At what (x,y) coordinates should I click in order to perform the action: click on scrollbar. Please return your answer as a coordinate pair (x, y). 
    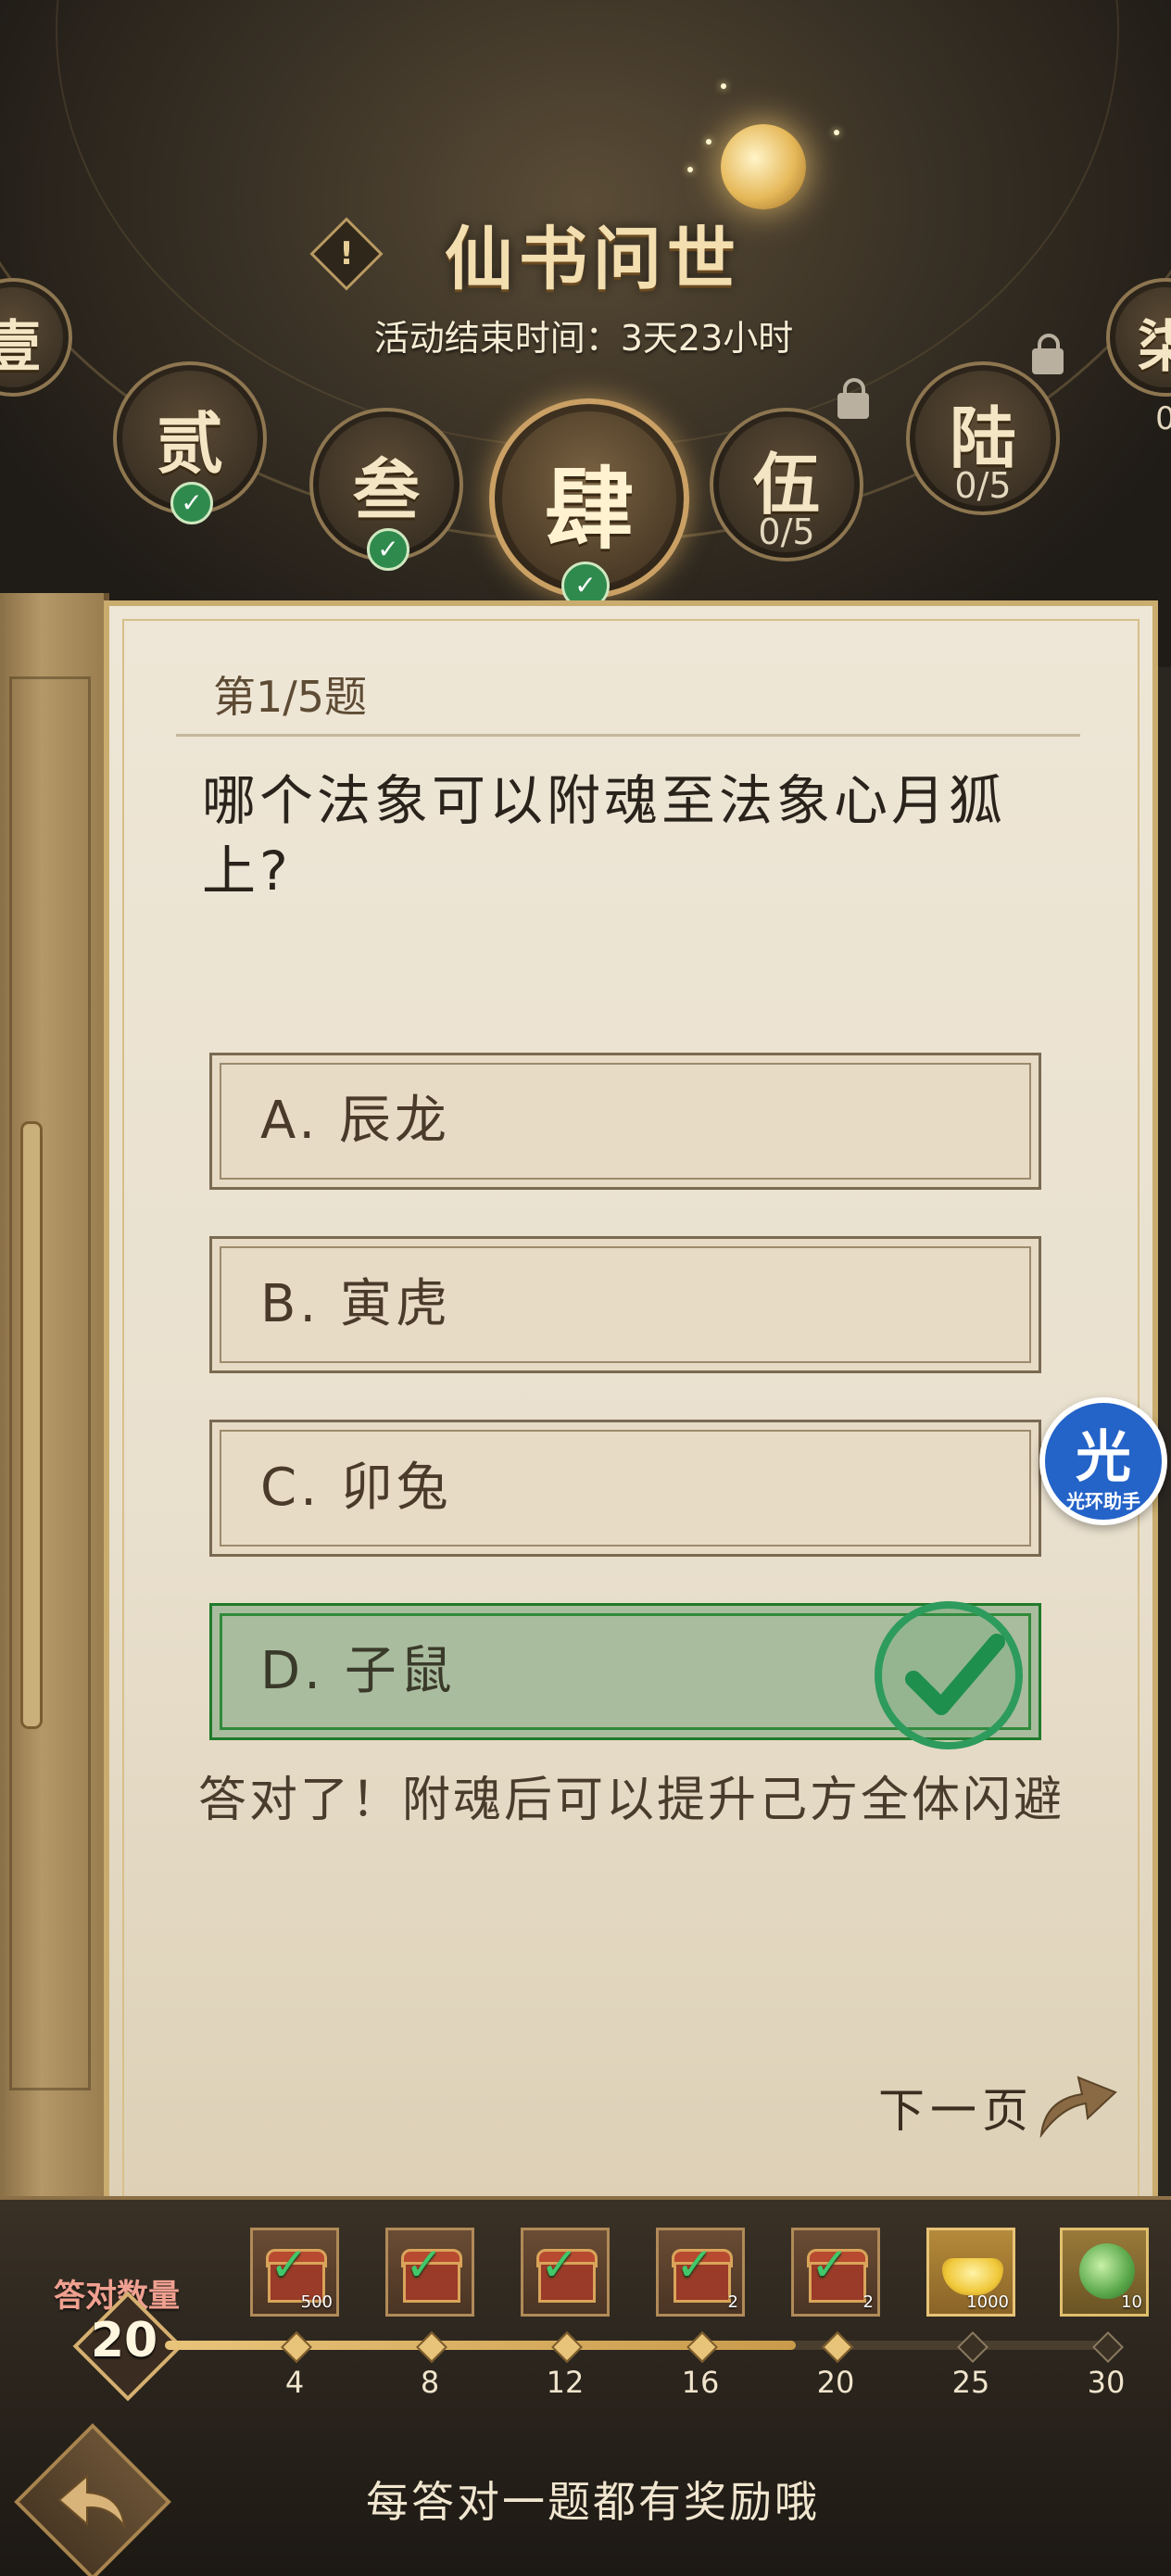
    Looking at the image, I should click on (32, 1425).